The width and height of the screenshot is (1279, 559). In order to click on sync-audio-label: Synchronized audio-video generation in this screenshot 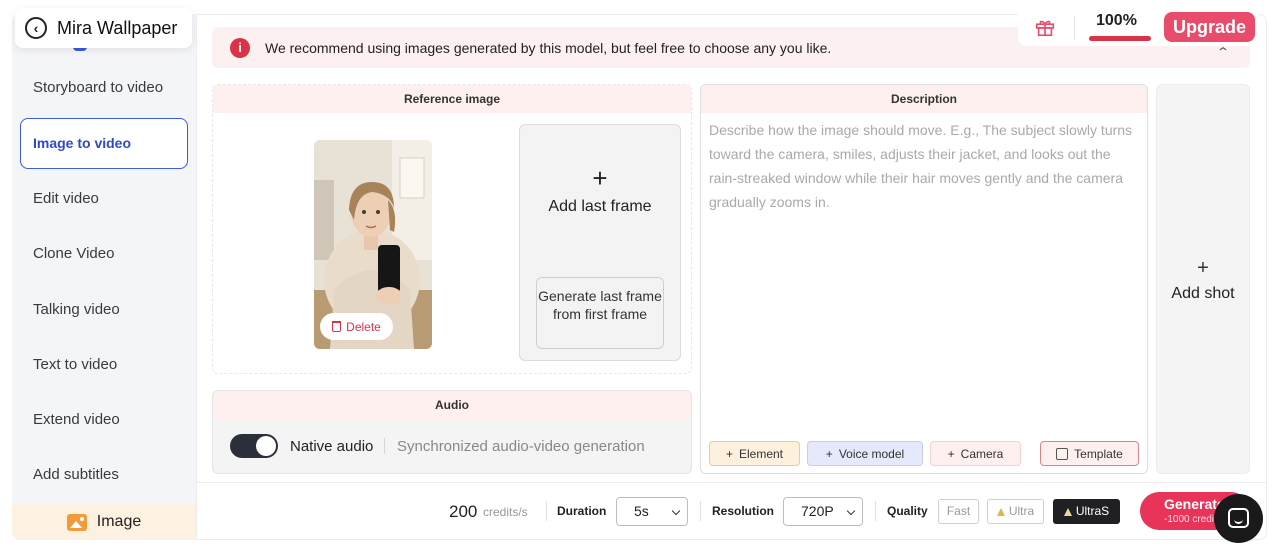, I will do `click(521, 446)`.